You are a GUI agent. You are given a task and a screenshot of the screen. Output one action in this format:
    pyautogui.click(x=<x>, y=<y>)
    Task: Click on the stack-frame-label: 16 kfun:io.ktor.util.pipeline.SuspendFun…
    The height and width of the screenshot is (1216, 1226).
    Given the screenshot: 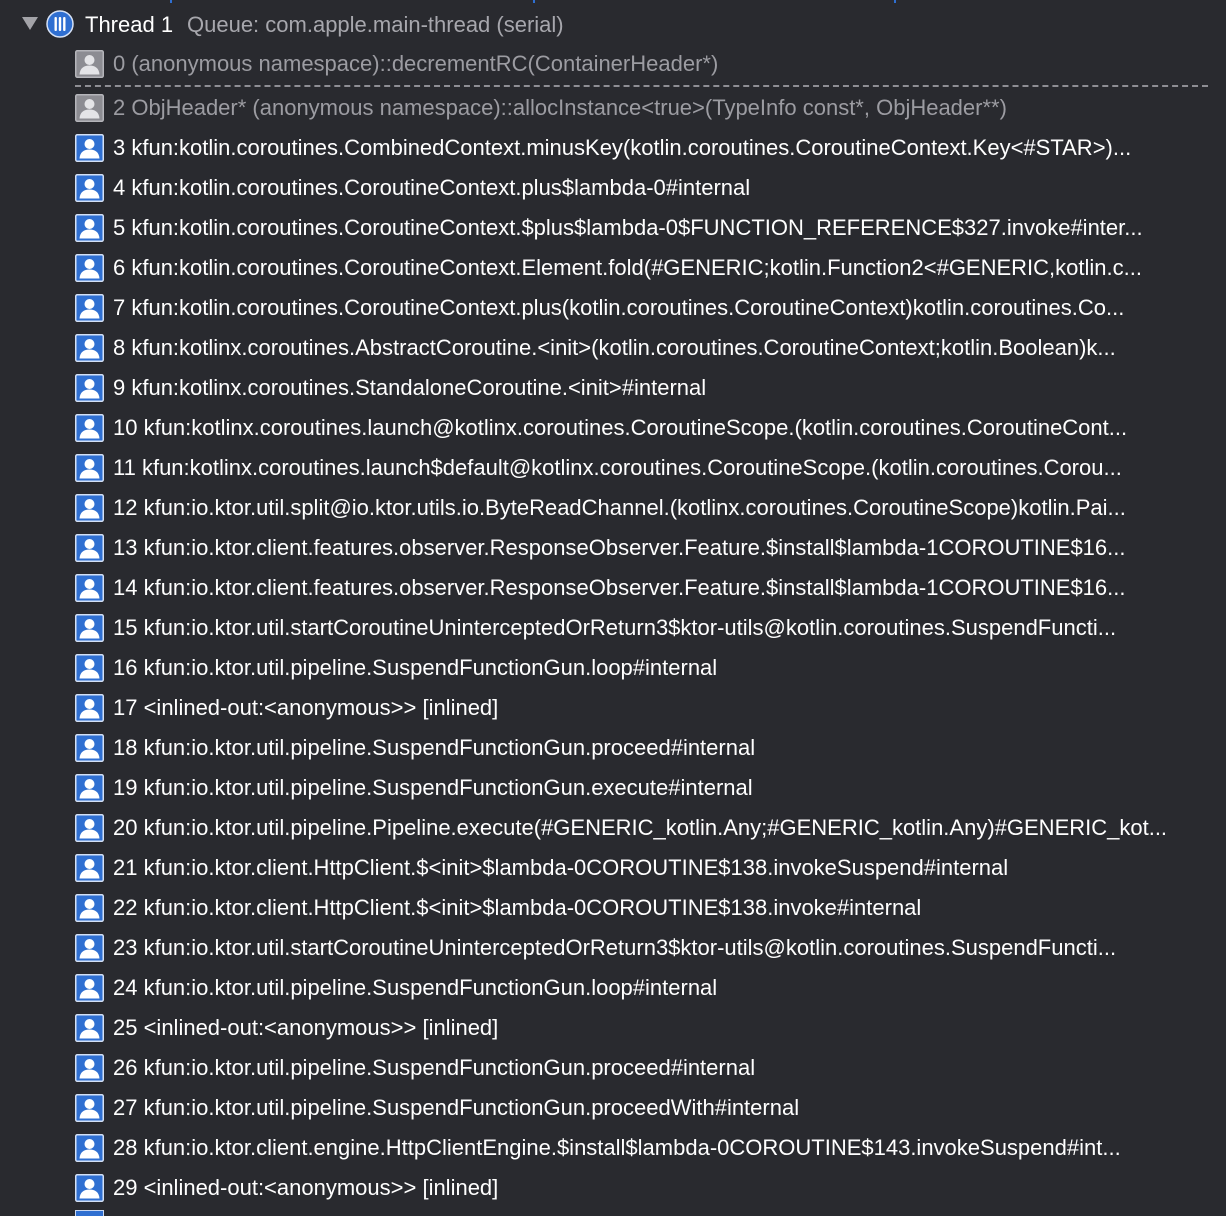 What is the action you would take?
    pyautogui.click(x=415, y=667)
    